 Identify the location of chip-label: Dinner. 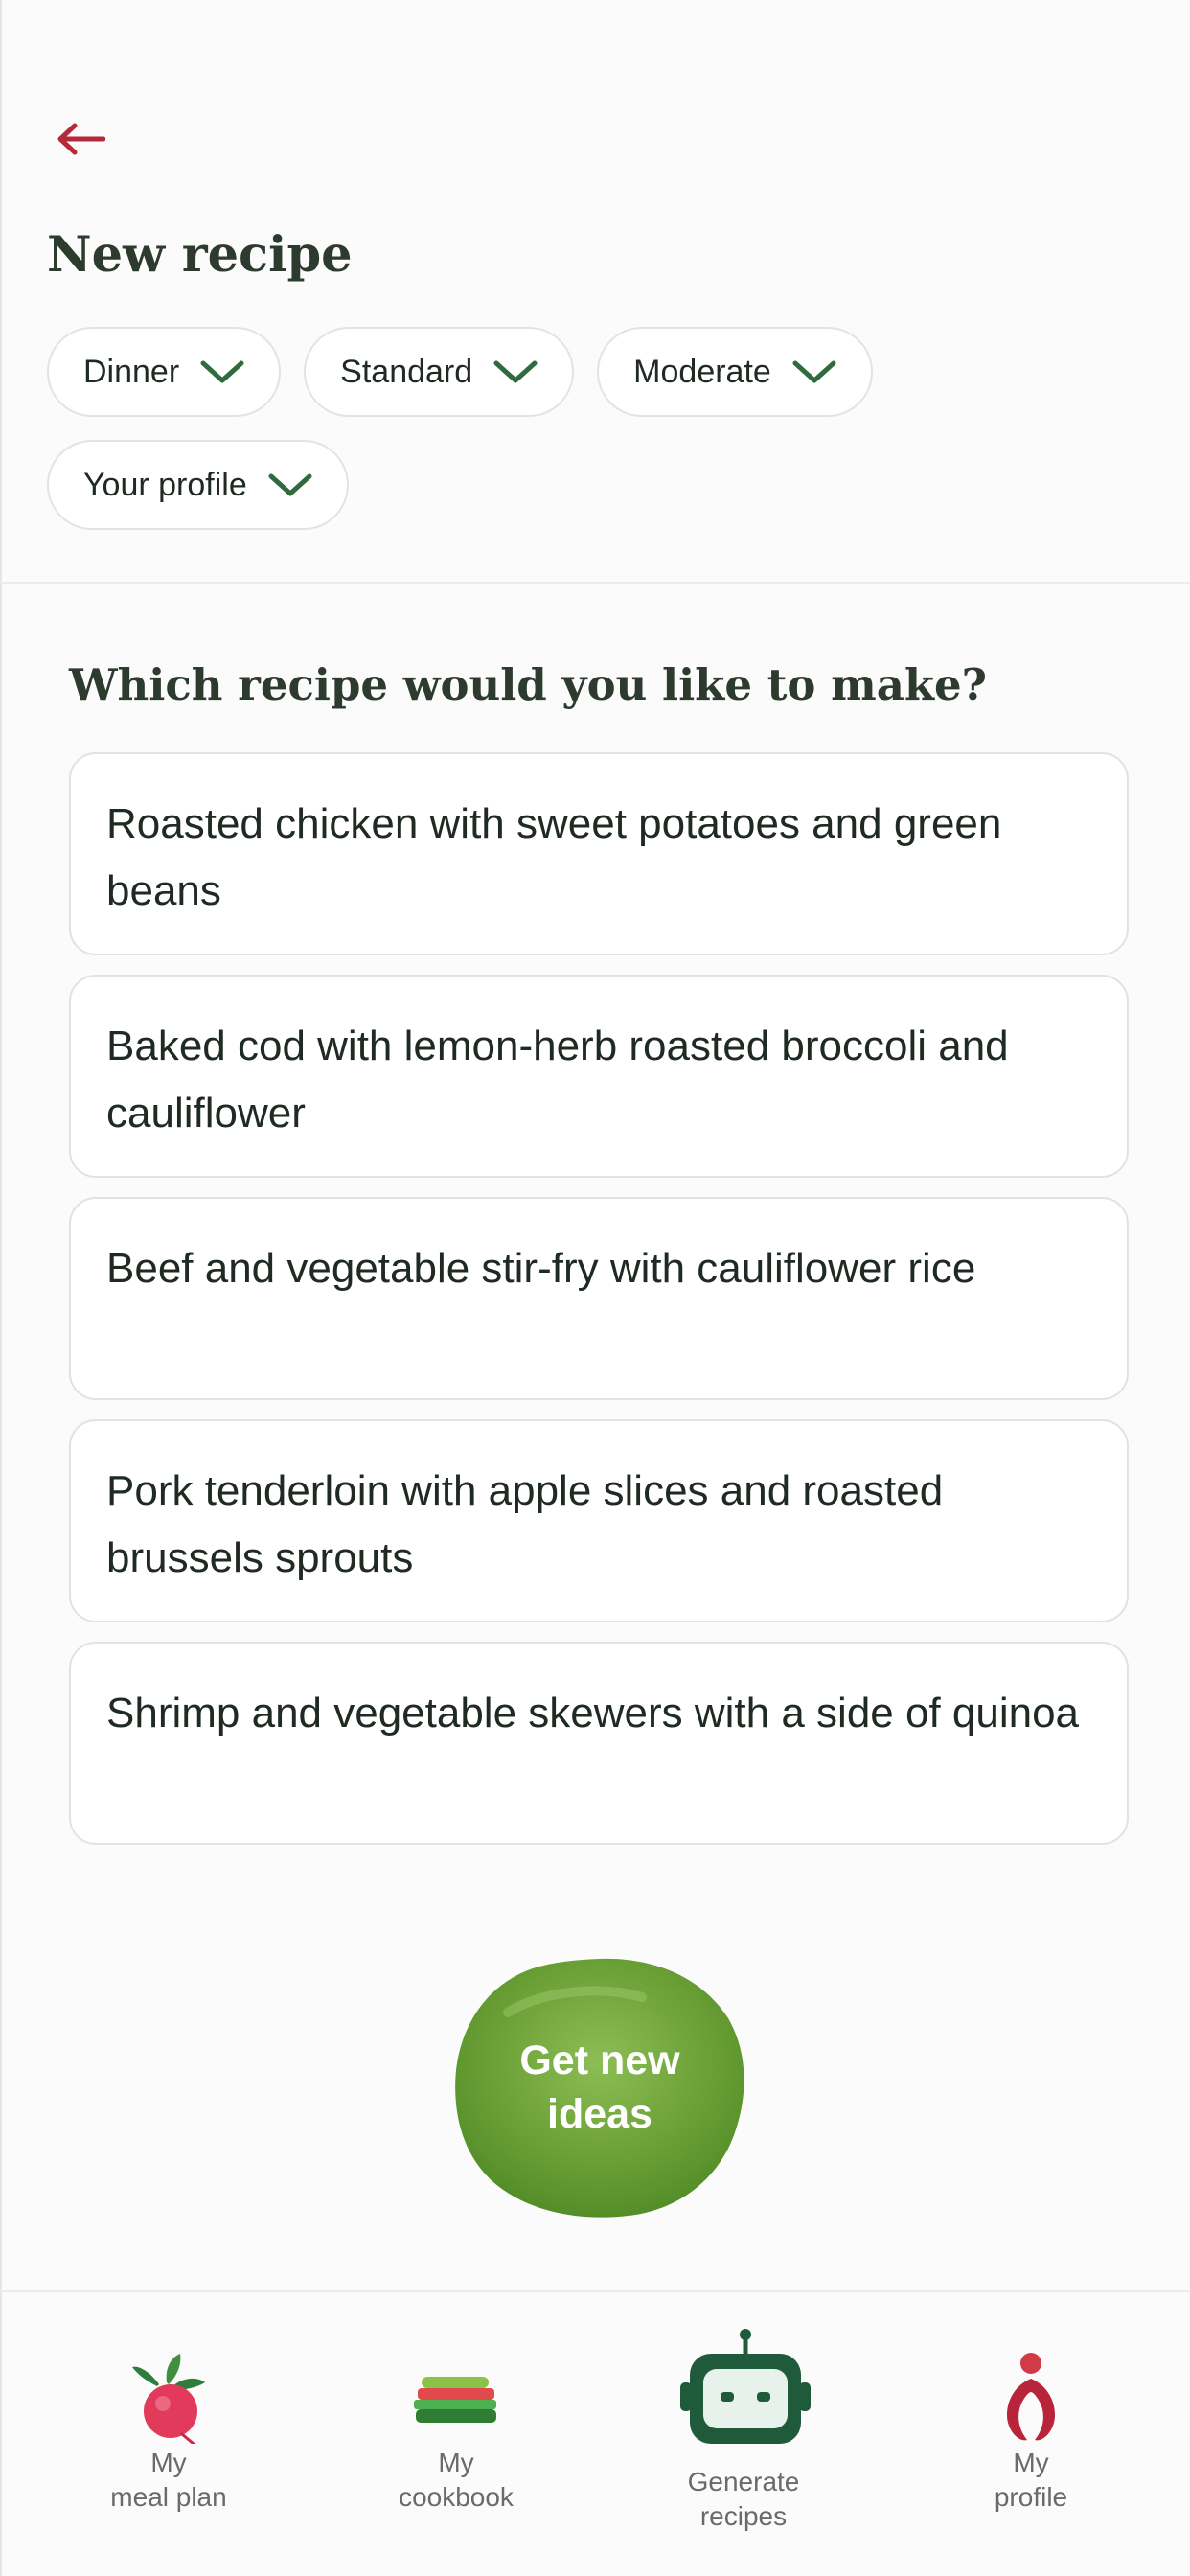
(132, 371).